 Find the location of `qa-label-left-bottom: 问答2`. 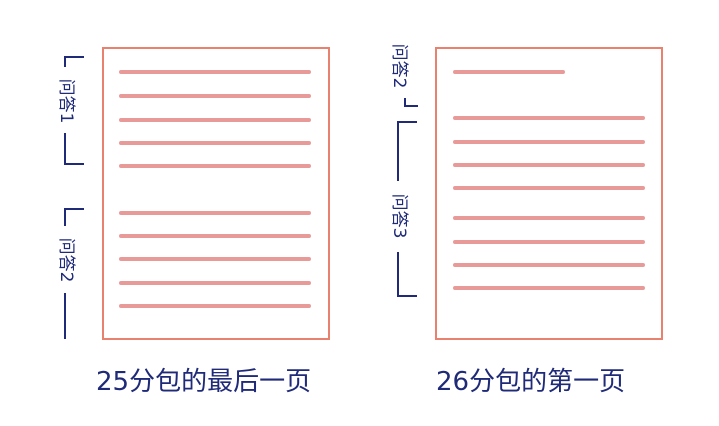

qa-label-left-bottom: 问答2 is located at coordinates (66, 260).